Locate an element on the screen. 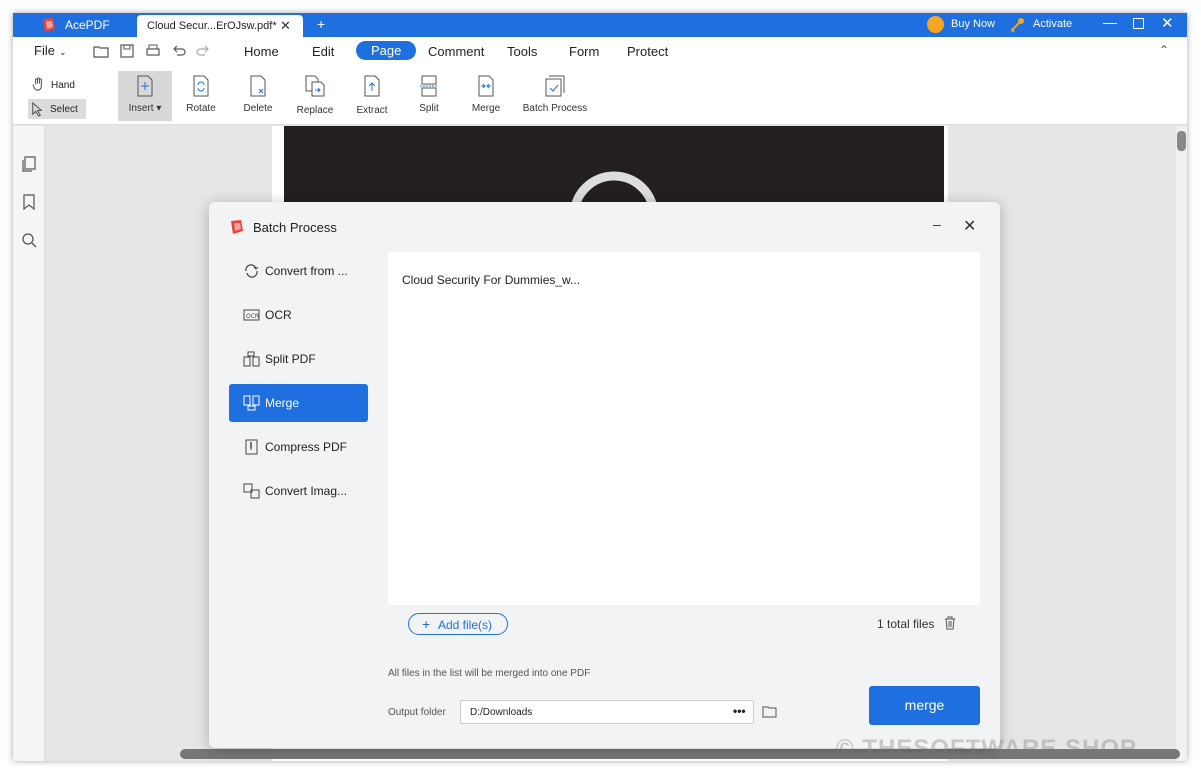  extract-label: Extract is located at coordinates (372, 110).